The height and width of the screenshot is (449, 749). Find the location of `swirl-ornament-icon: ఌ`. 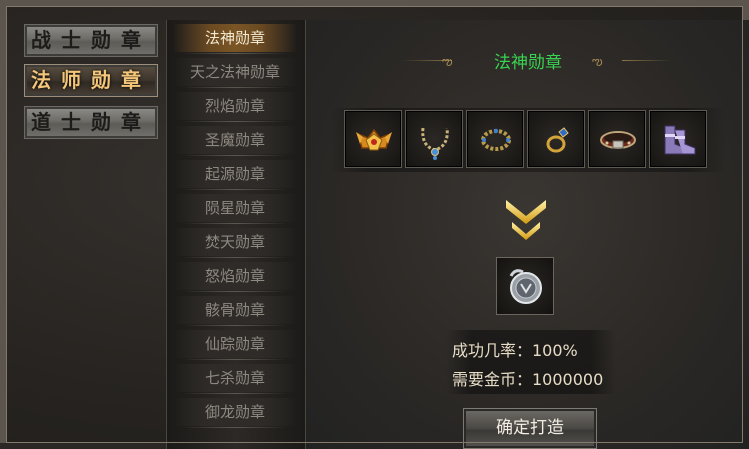

swirl-ornament-icon: ఌ is located at coordinates (597, 61).